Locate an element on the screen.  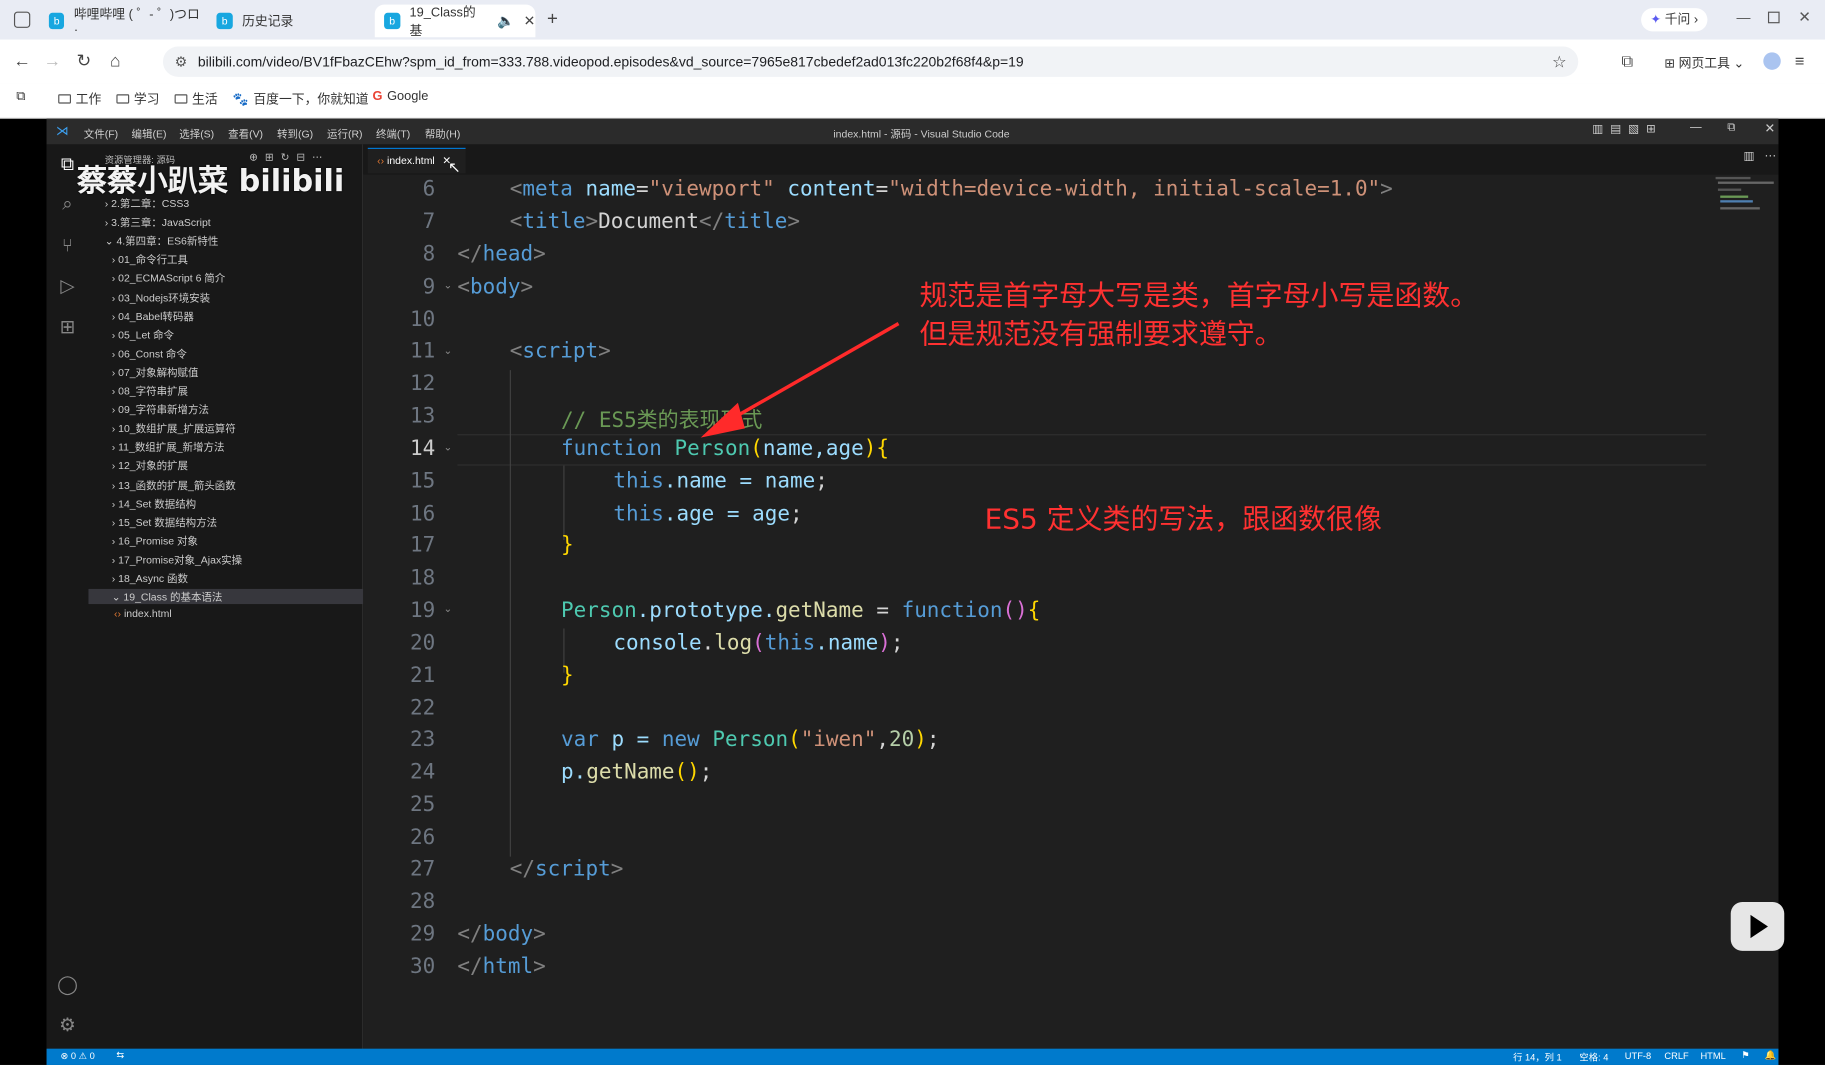
close-tab-icon: ✕ is located at coordinates (530, 21).